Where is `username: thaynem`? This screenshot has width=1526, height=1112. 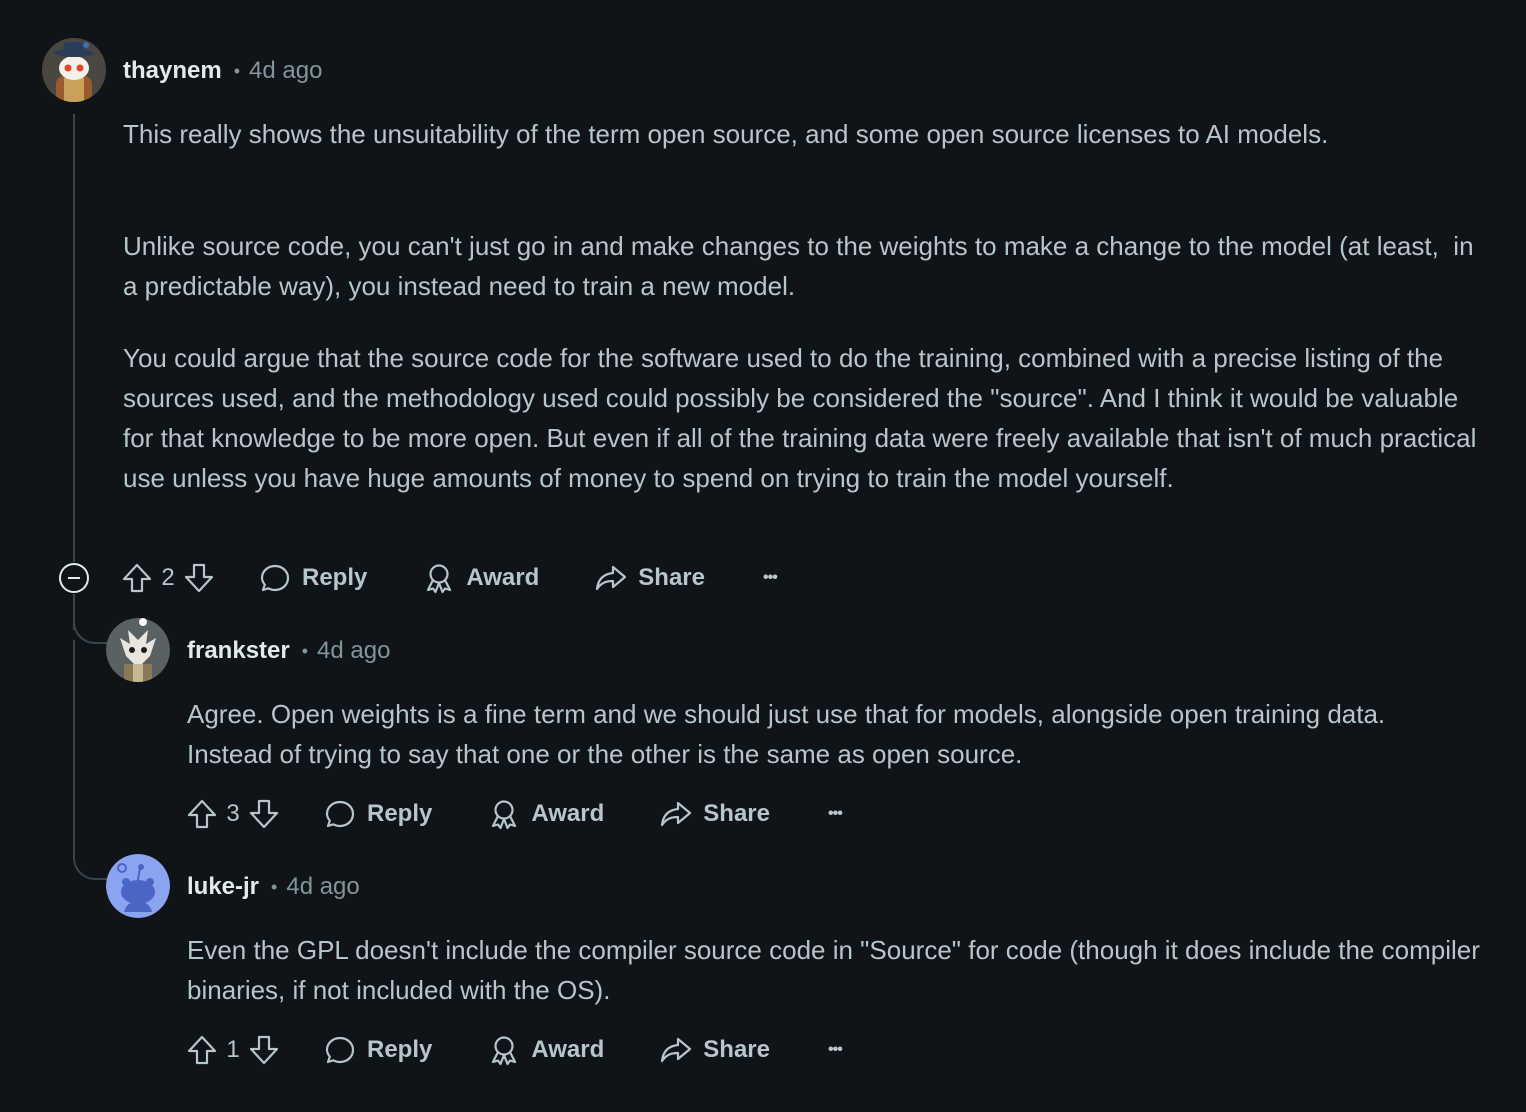
username: thaynem is located at coordinates (172, 71).